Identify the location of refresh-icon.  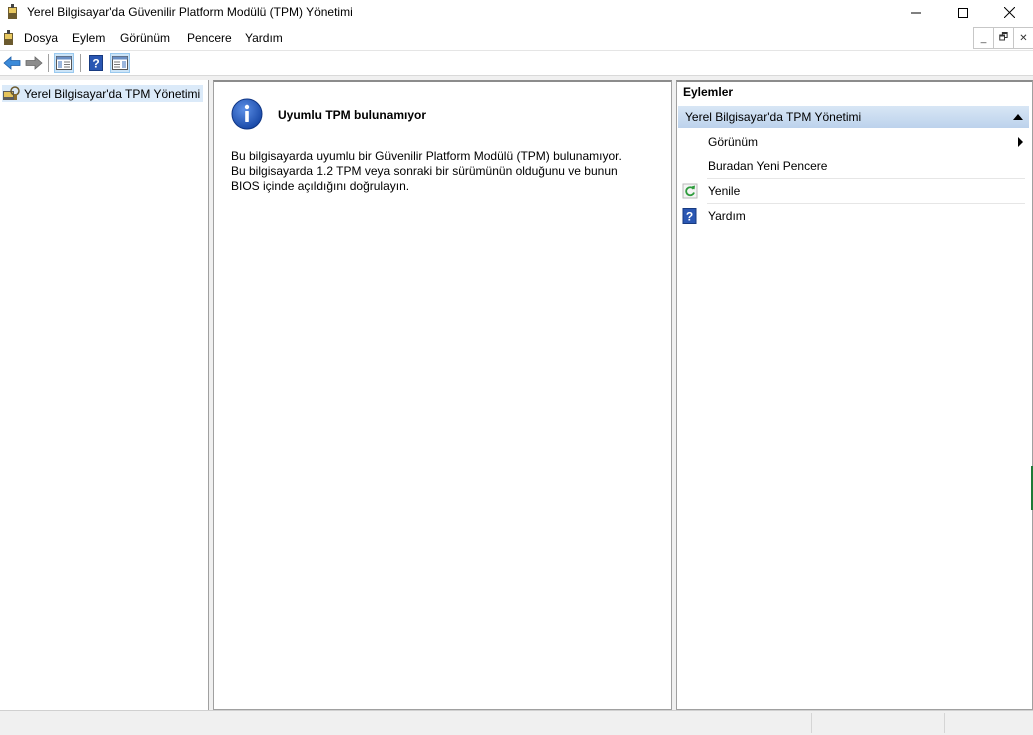
(690, 190).